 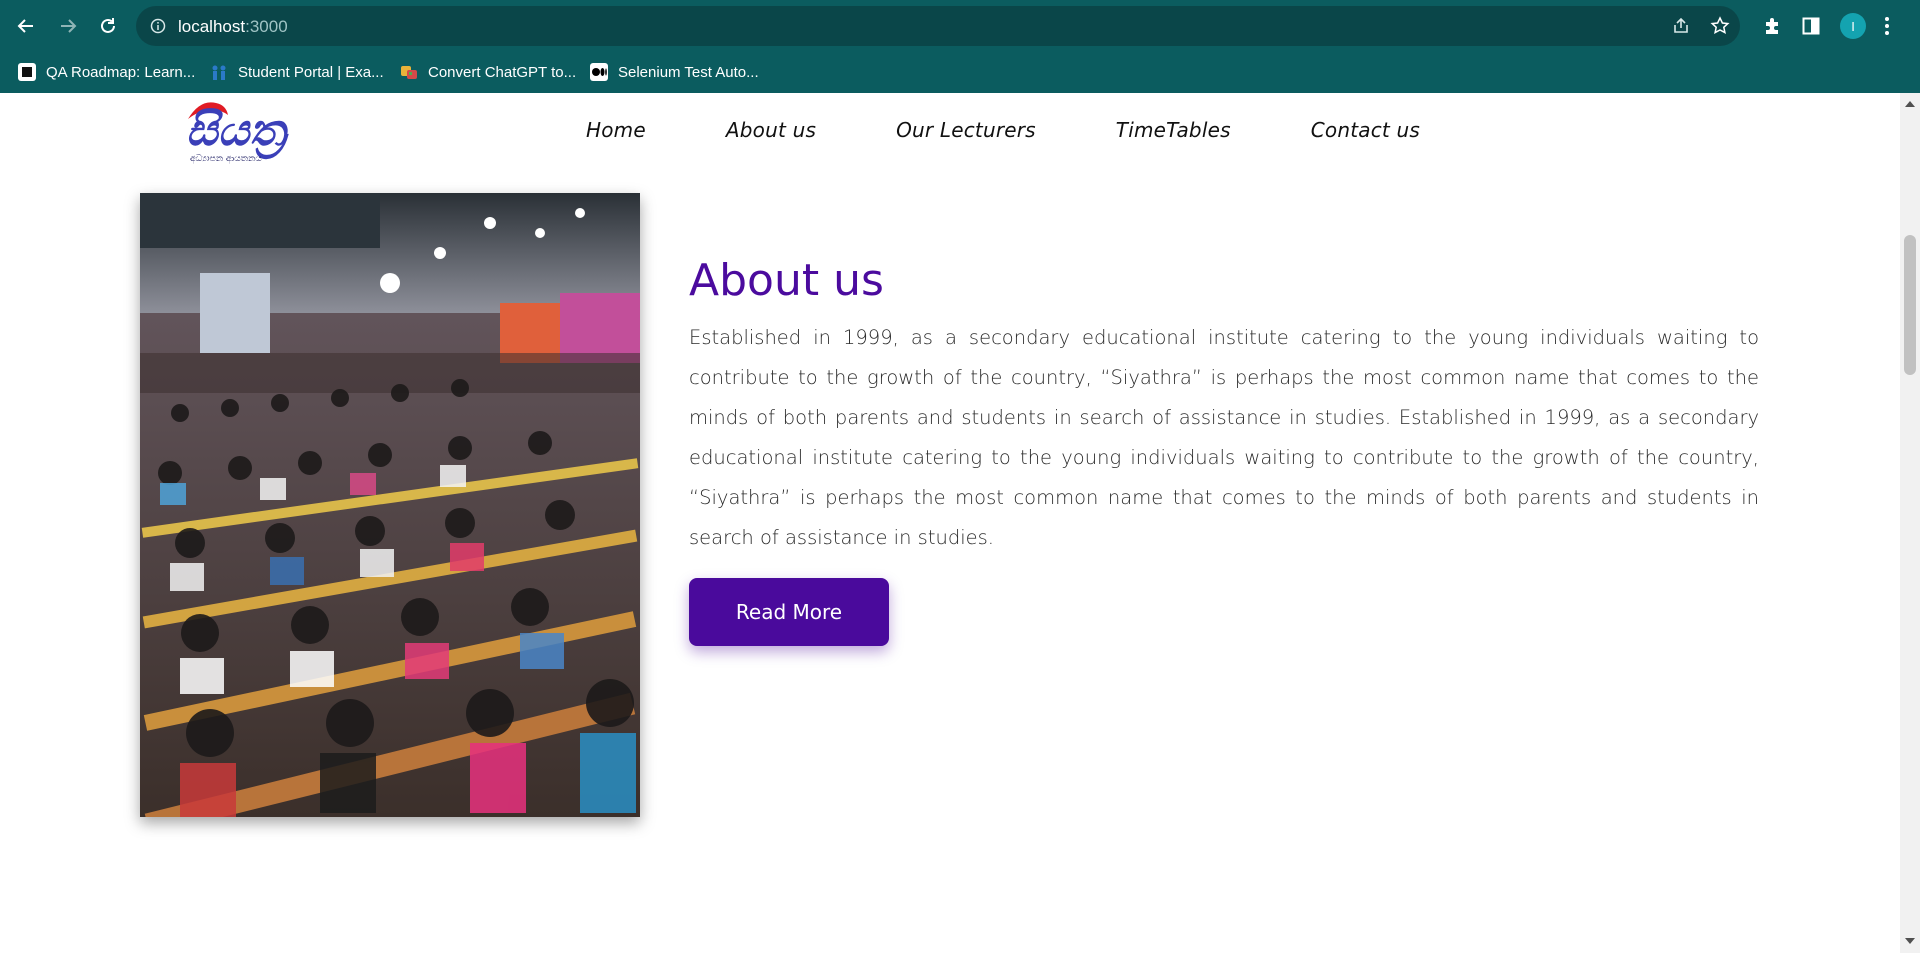 What do you see at coordinates (226, 159) in the screenshot?
I see `svg-text: අධ්‍යාපන ආයතනය` at bounding box center [226, 159].